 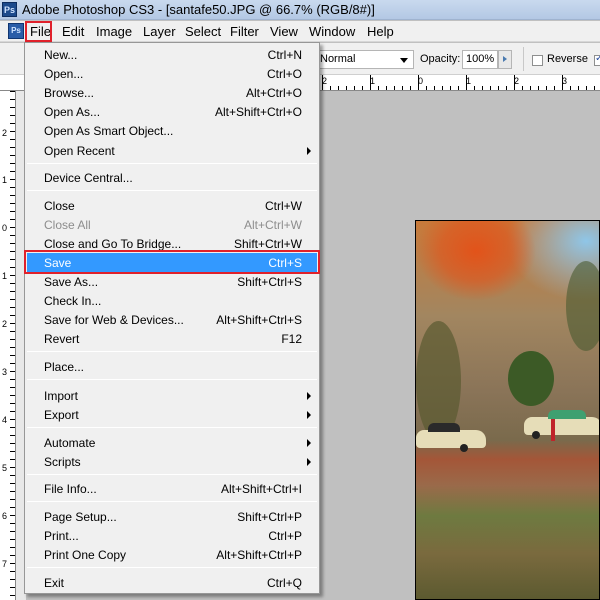 What do you see at coordinates (284, 31) in the screenshot?
I see `menu-view: View` at bounding box center [284, 31].